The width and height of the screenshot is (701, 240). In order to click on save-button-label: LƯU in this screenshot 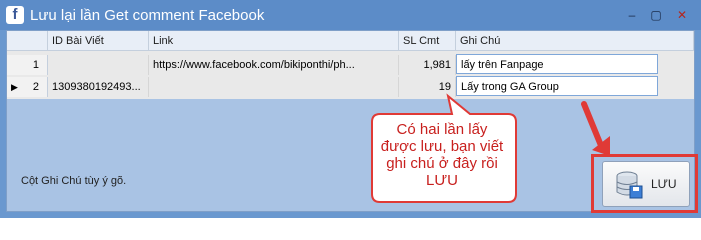, I will do `click(664, 184)`.